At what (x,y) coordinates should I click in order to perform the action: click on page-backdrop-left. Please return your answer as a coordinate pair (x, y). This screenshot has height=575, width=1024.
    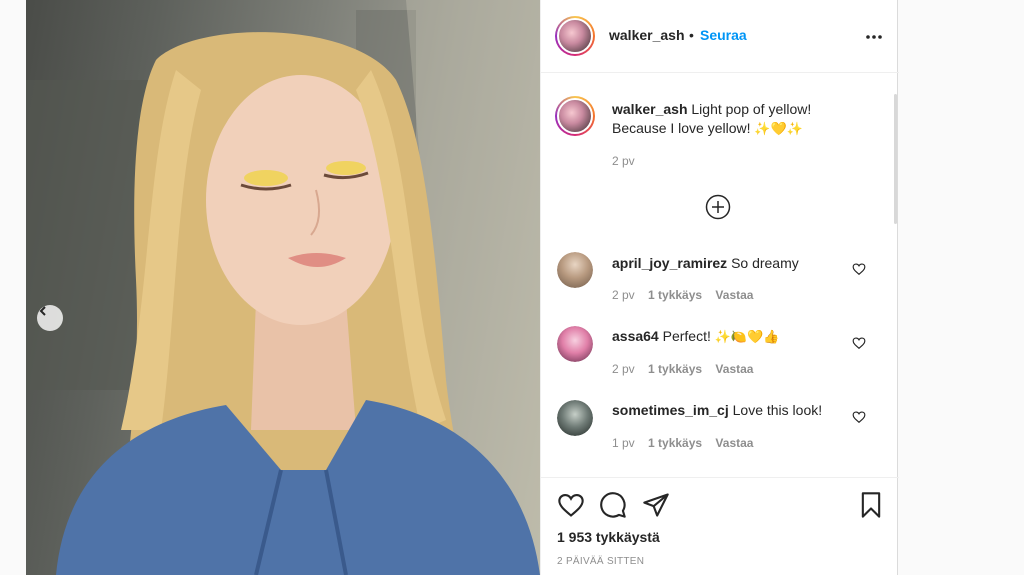
    Looking at the image, I should click on (13, 287).